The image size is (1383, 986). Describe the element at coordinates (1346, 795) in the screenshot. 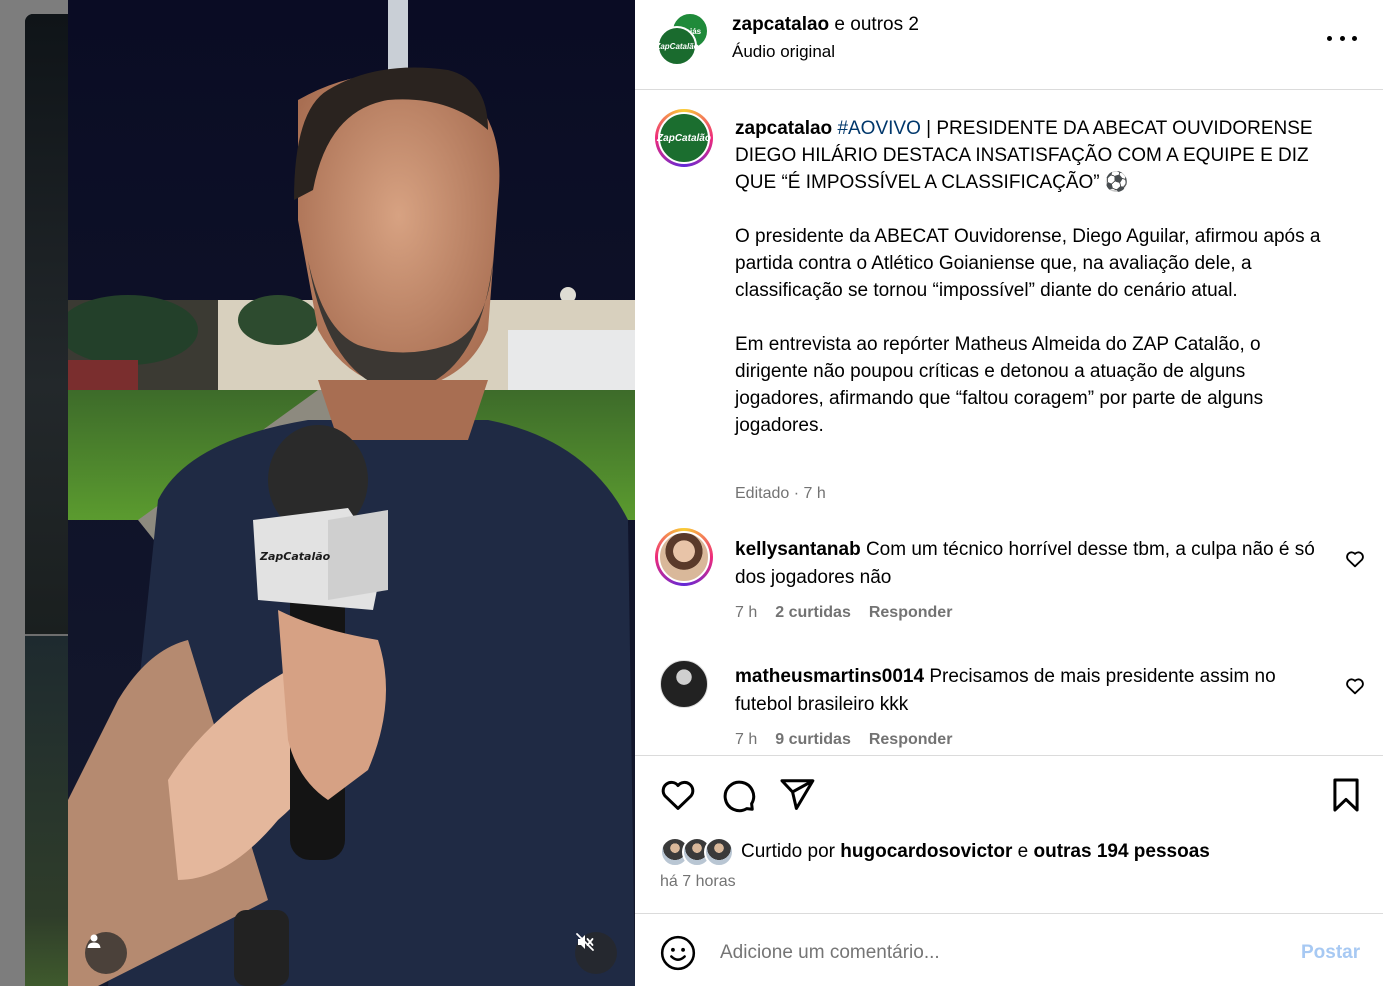

I see `save-bookmark-icon` at that location.